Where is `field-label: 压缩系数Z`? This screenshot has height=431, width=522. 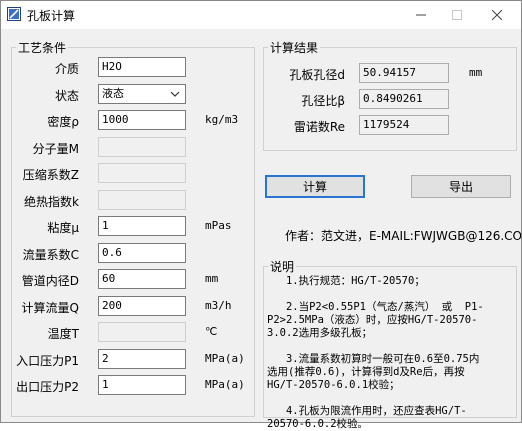 field-label: 压缩系数Z is located at coordinates (50, 175).